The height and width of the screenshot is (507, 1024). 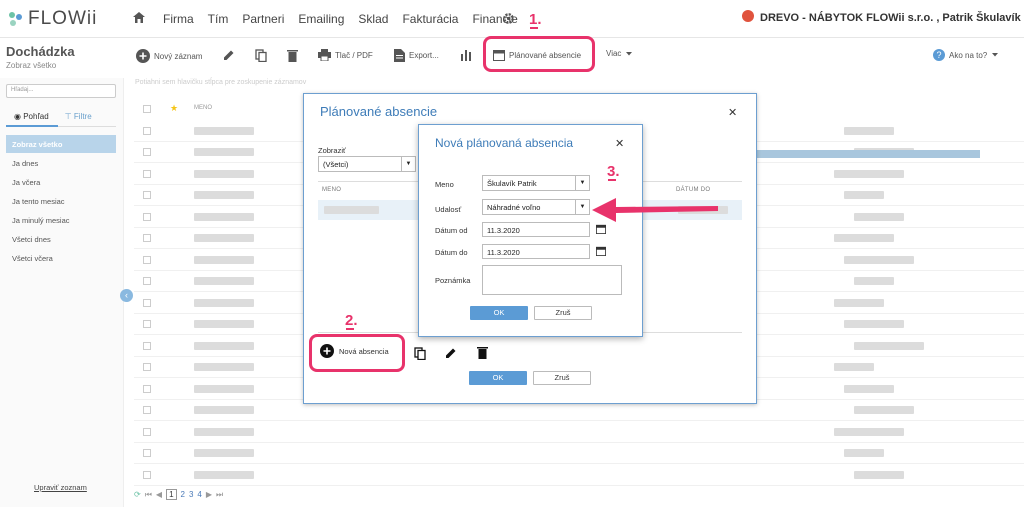 What do you see at coordinates (619, 53) in the screenshot?
I see `more-dropdown: Viac` at bounding box center [619, 53].